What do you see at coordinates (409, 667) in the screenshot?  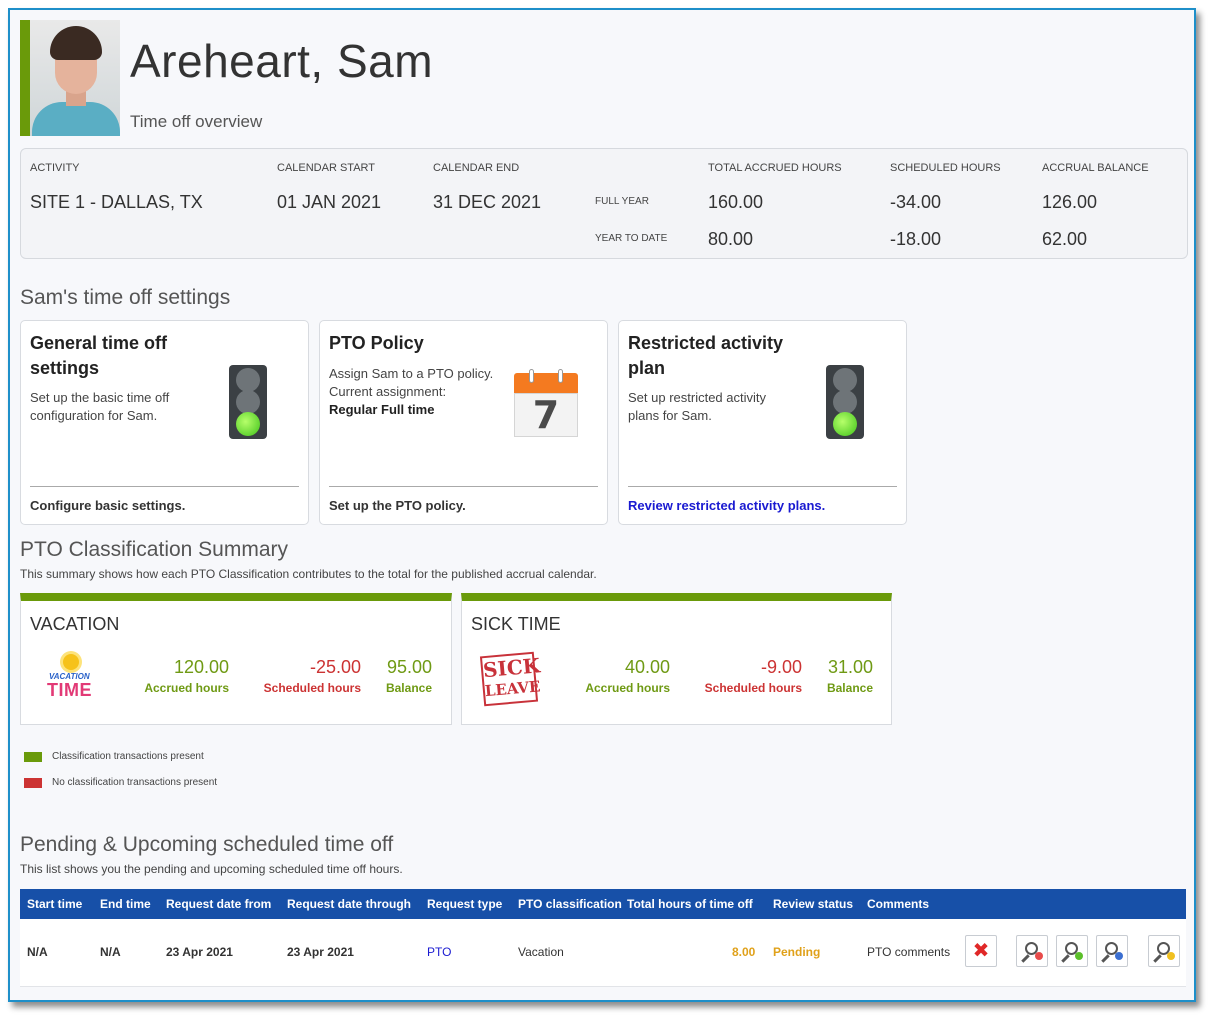 I see `balance-value: 95.00` at bounding box center [409, 667].